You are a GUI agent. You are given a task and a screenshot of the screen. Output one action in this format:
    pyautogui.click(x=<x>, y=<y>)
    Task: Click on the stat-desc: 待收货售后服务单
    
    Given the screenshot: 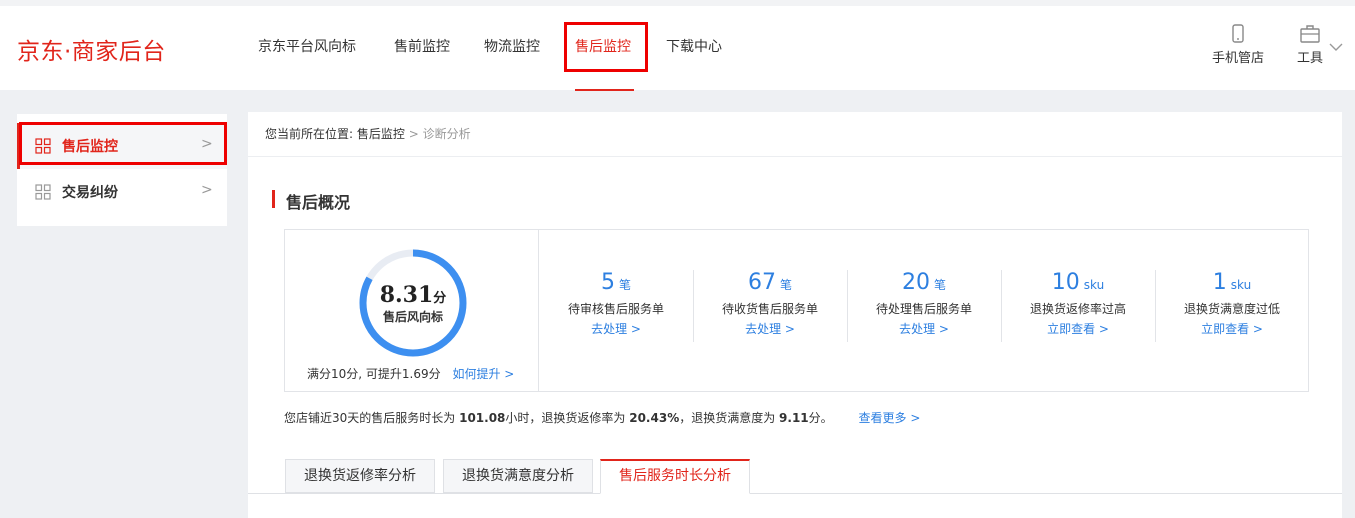 What is the action you would take?
    pyautogui.click(x=769, y=309)
    